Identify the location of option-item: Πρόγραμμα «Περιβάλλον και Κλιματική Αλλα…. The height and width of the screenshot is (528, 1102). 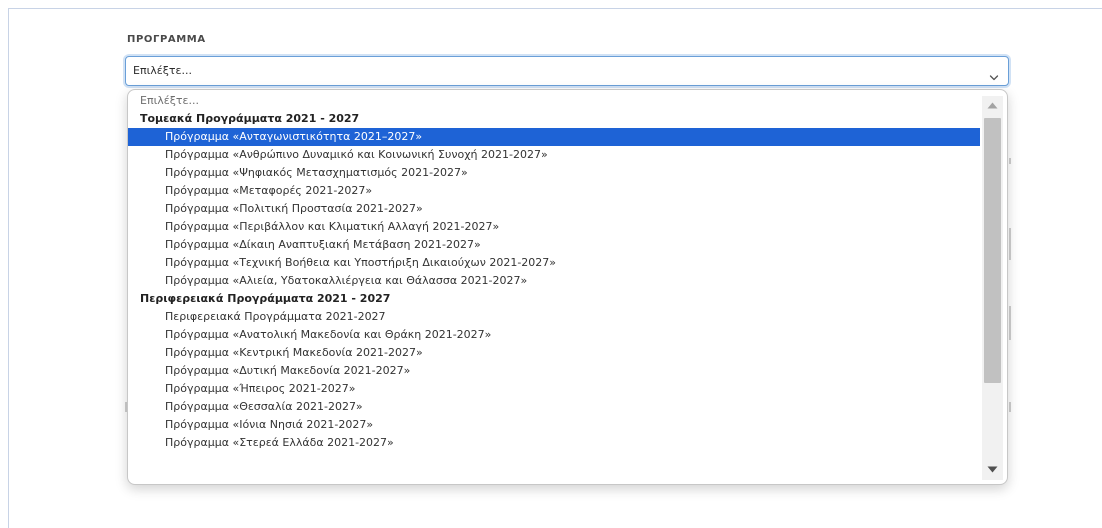
(554, 227).